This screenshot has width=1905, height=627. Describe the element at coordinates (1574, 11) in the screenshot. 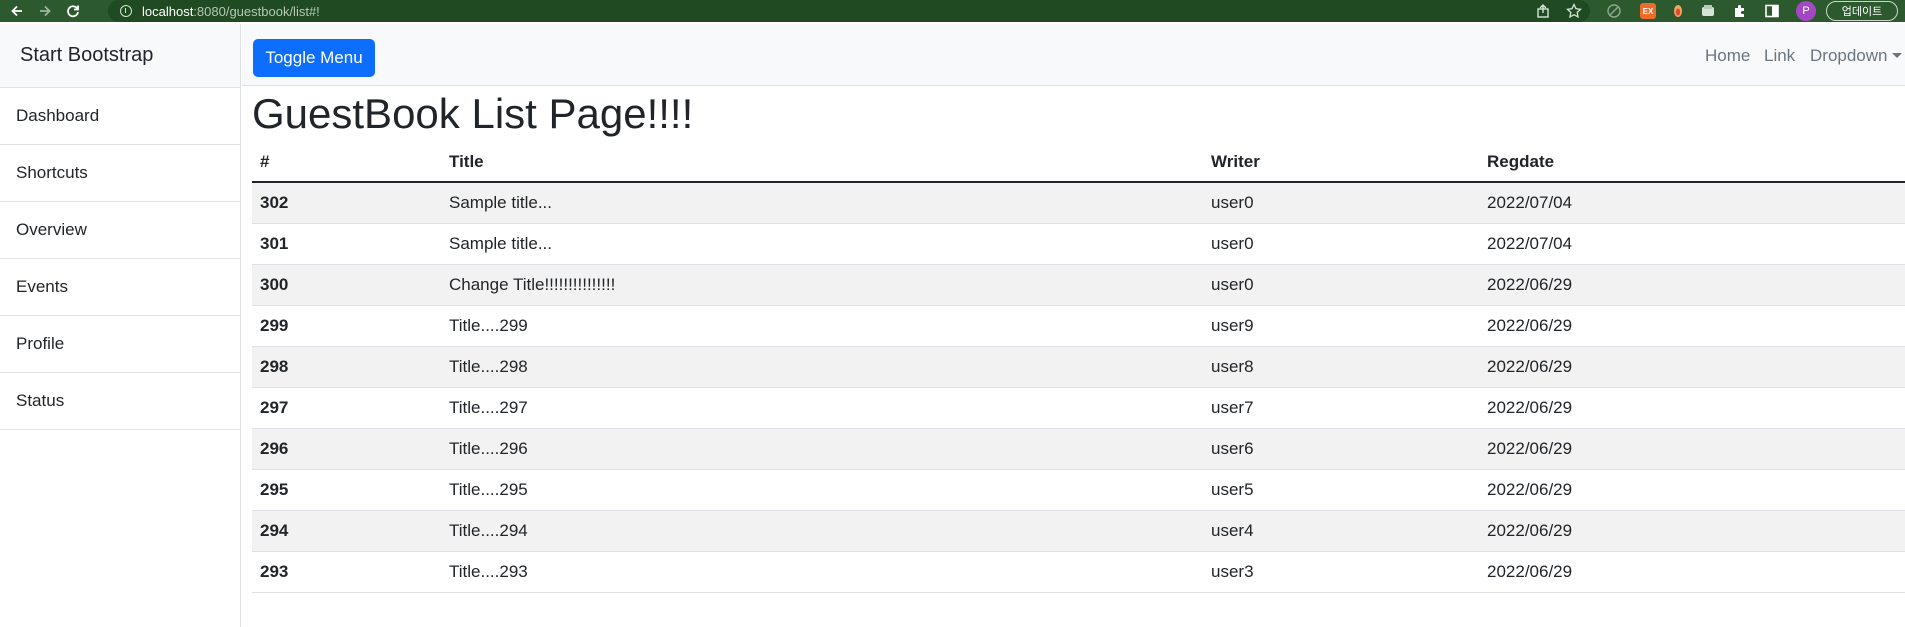

I see `star-icon` at that location.